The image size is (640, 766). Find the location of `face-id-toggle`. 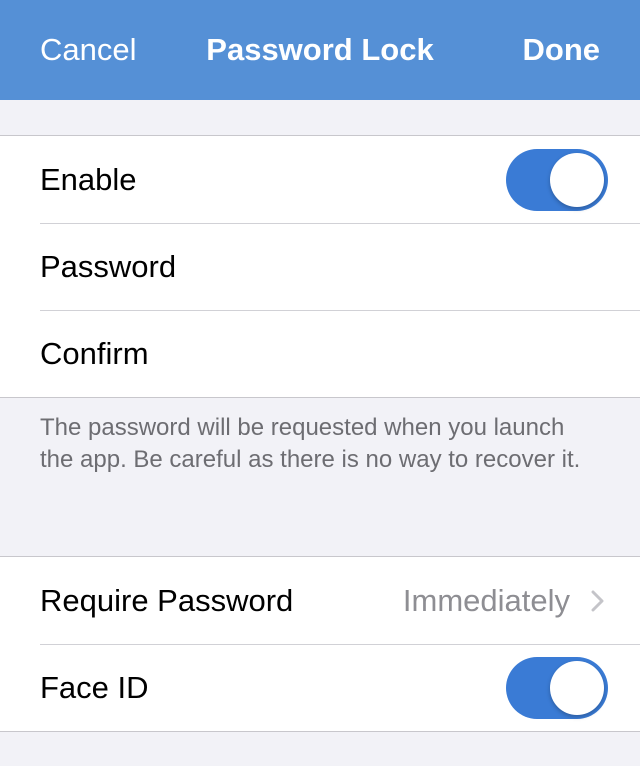

face-id-toggle is located at coordinates (557, 688).